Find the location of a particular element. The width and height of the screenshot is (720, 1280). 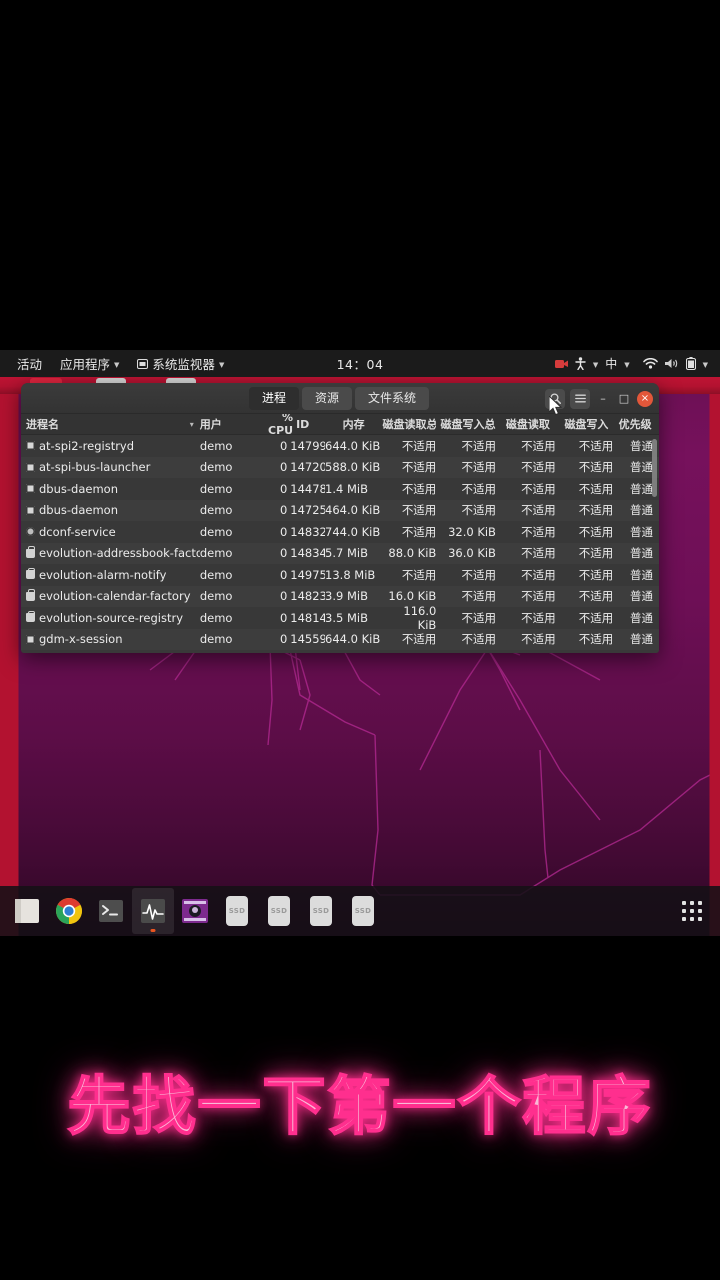

dock-item-ssd-4: SSD is located at coordinates (363, 911).